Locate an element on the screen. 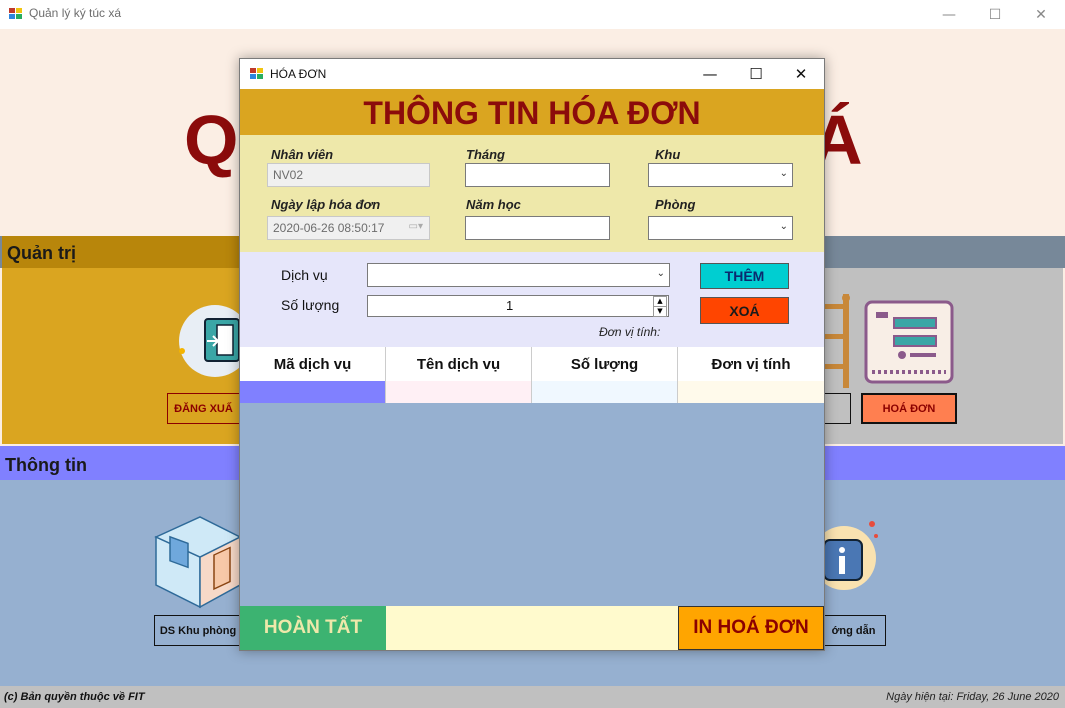 Image resolution: width=1065 pixels, height=708 pixels. unit-label: Đơn vị tính: is located at coordinates (630, 332).